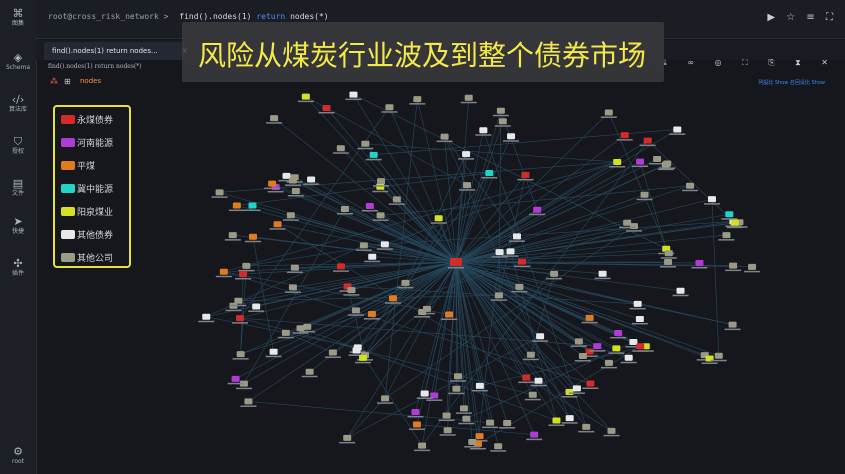 This screenshot has width=845, height=474. I want to click on table-view-icon: ⊞, so click(67, 81).